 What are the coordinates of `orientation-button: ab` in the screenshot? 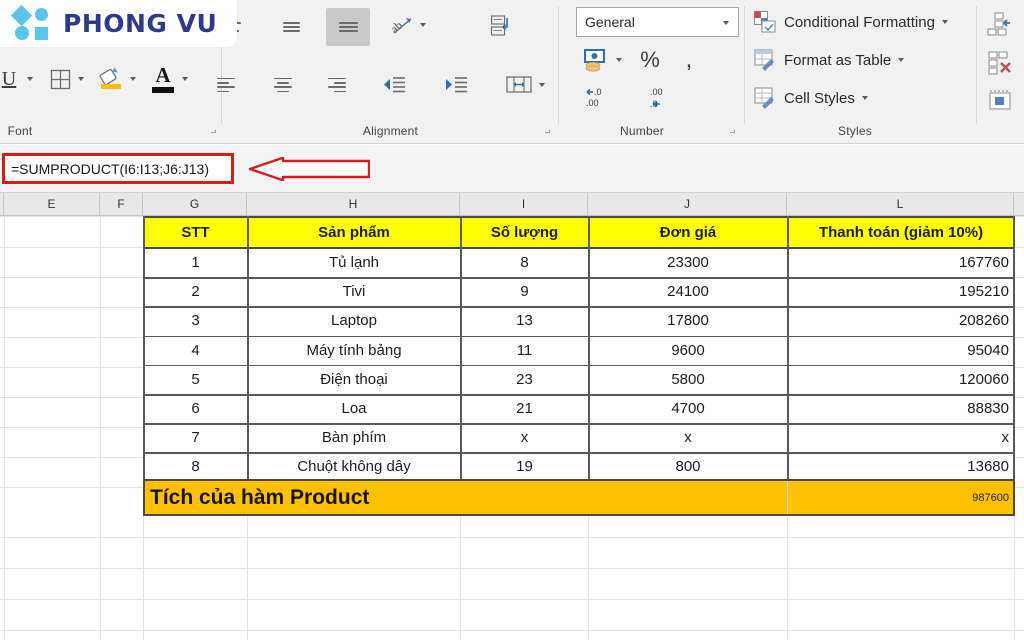 It's located at (402, 26).